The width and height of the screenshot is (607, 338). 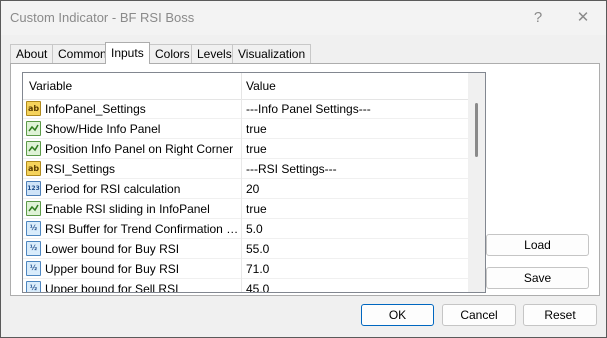 I want to click on table-row: Show/Hide Info Panel true, so click(x=245, y=129).